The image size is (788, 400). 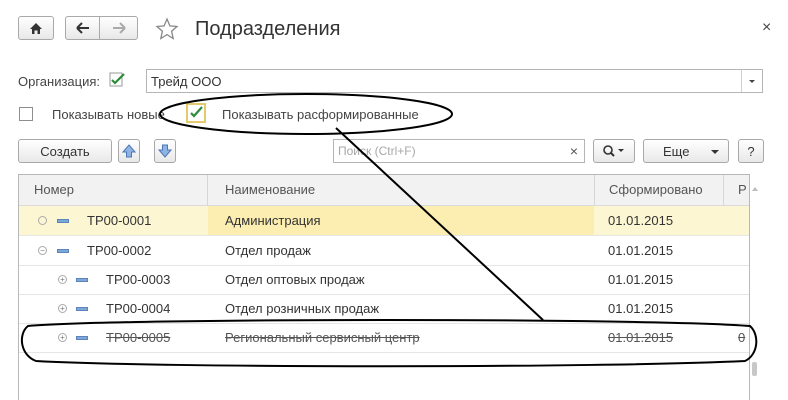 What do you see at coordinates (302, 308) in the screenshot?
I see `row-name: Отдел розничных продаж` at bounding box center [302, 308].